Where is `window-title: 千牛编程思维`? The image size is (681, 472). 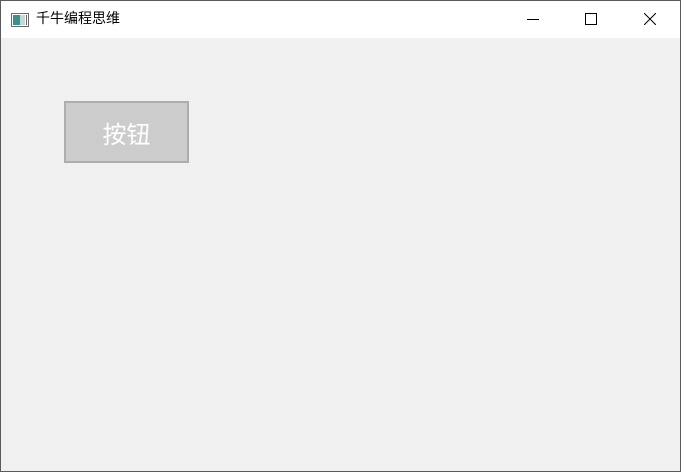
window-title: 千牛编程思维 is located at coordinates (78, 19).